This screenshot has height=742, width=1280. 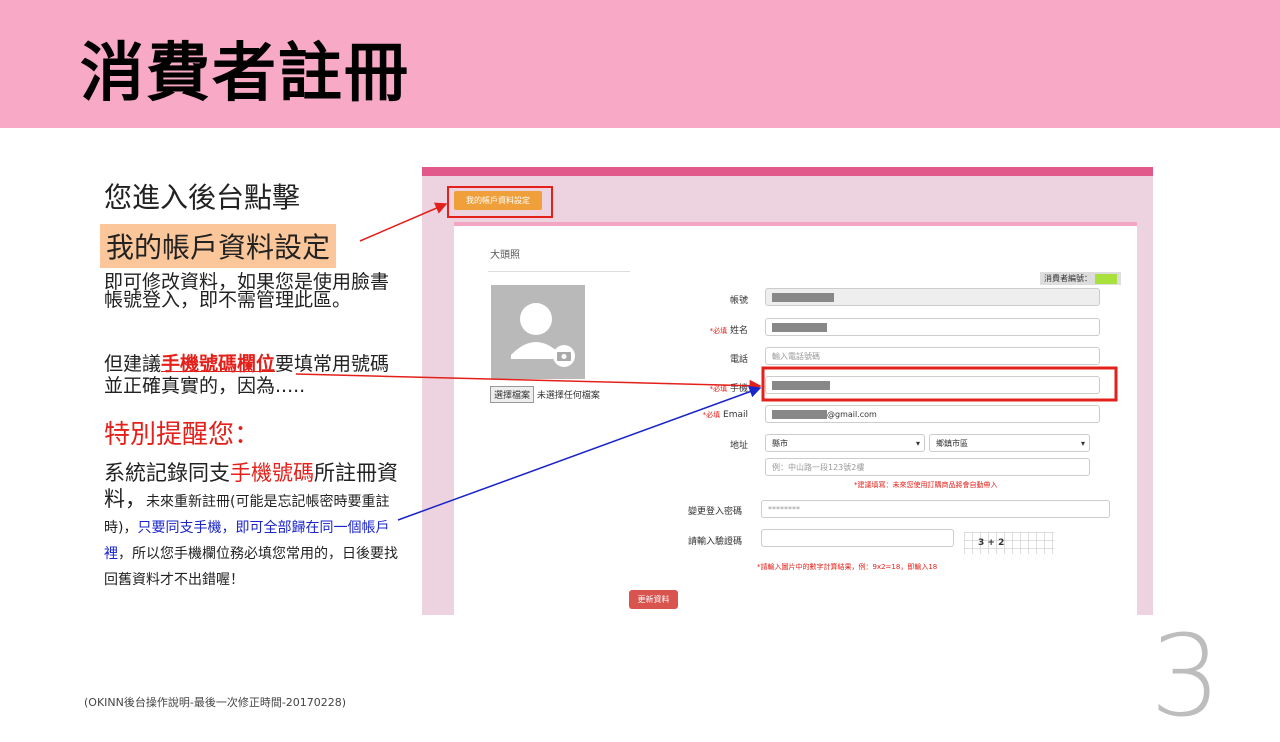 What do you see at coordinates (932, 356) in the screenshot?
I see `phone-field: 輸入電話號碼` at bounding box center [932, 356].